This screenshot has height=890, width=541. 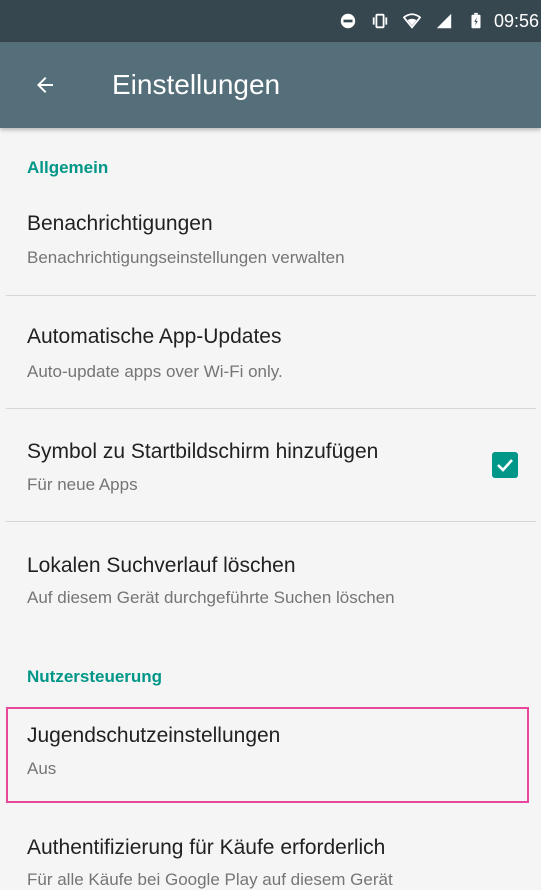 I want to click on checkmark-icon, so click(x=505, y=465).